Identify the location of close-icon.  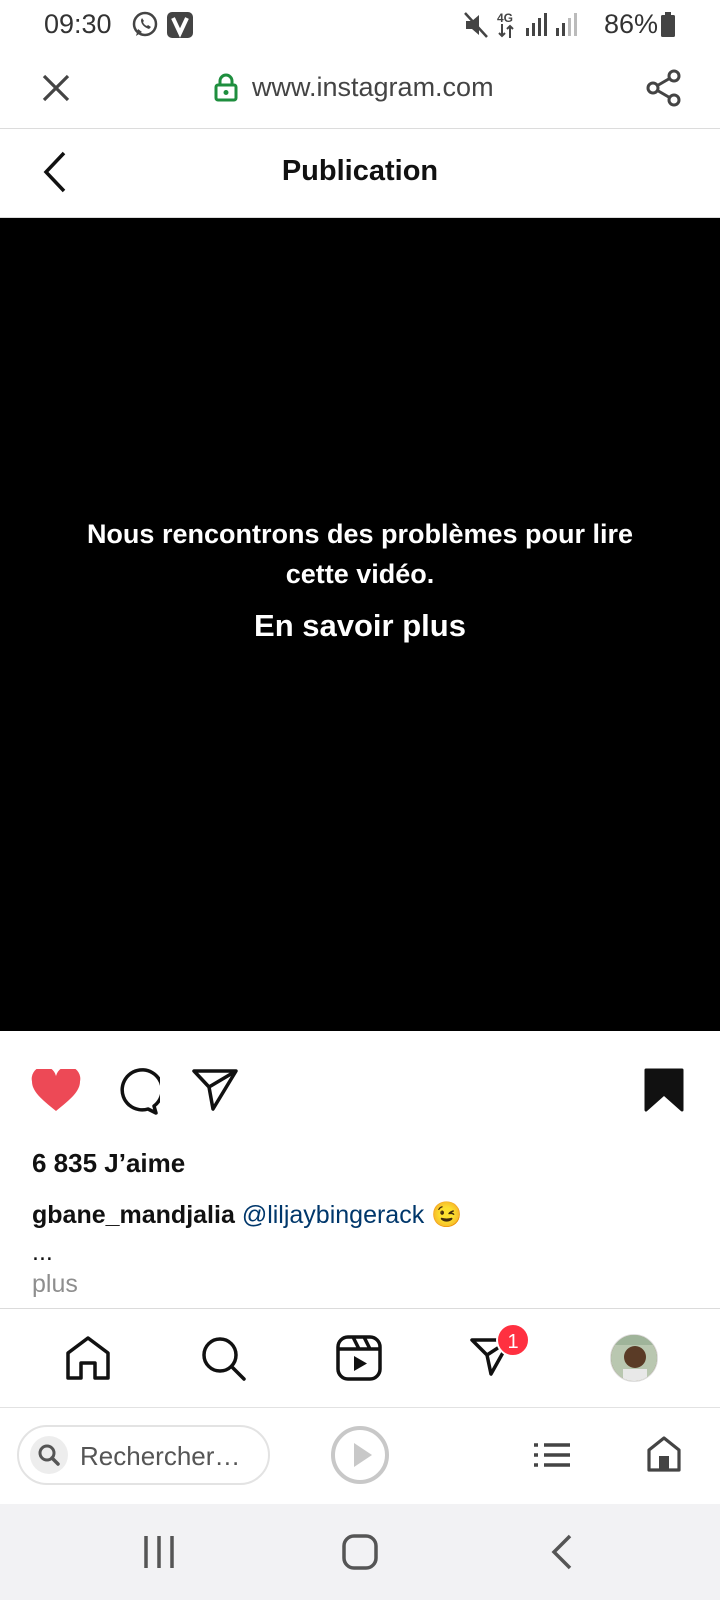
(56, 88).